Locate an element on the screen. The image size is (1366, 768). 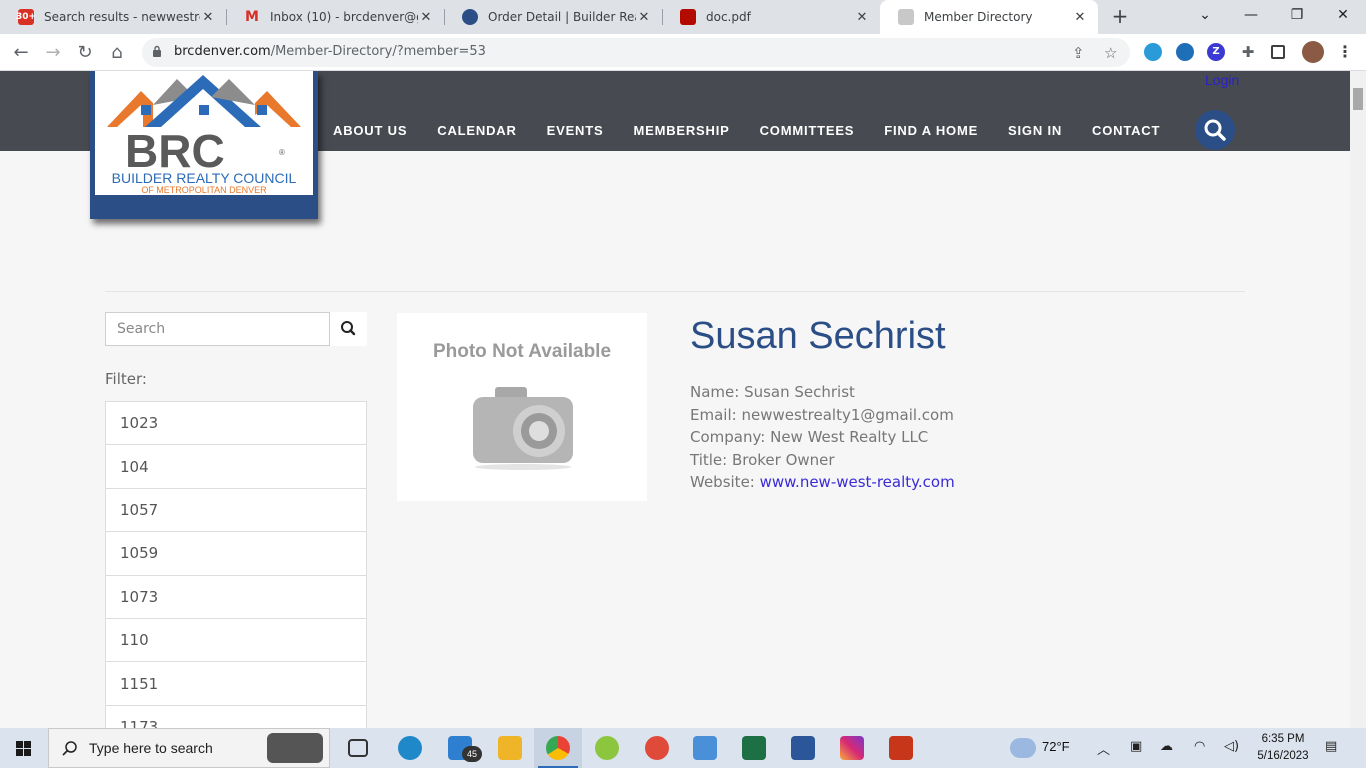
filter-item: 1173 is located at coordinates (236, 717).